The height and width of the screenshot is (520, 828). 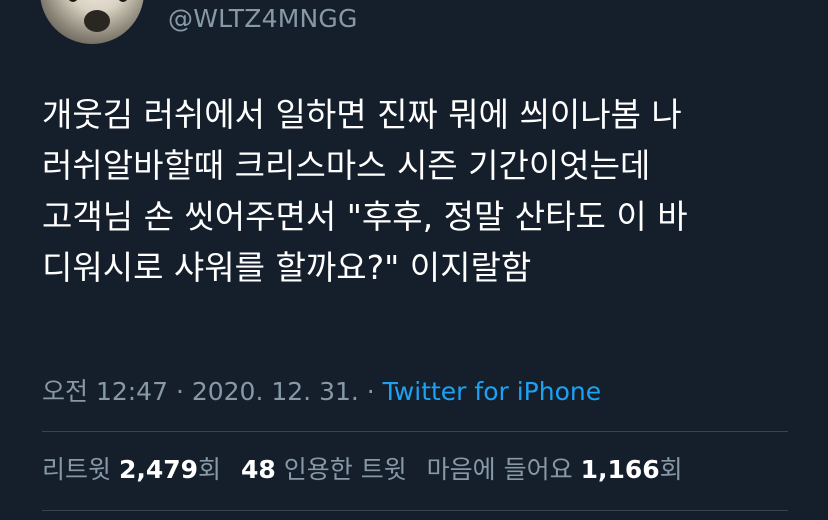 I want to click on user-handle: @WLTZ4MNGG, so click(x=263, y=18).